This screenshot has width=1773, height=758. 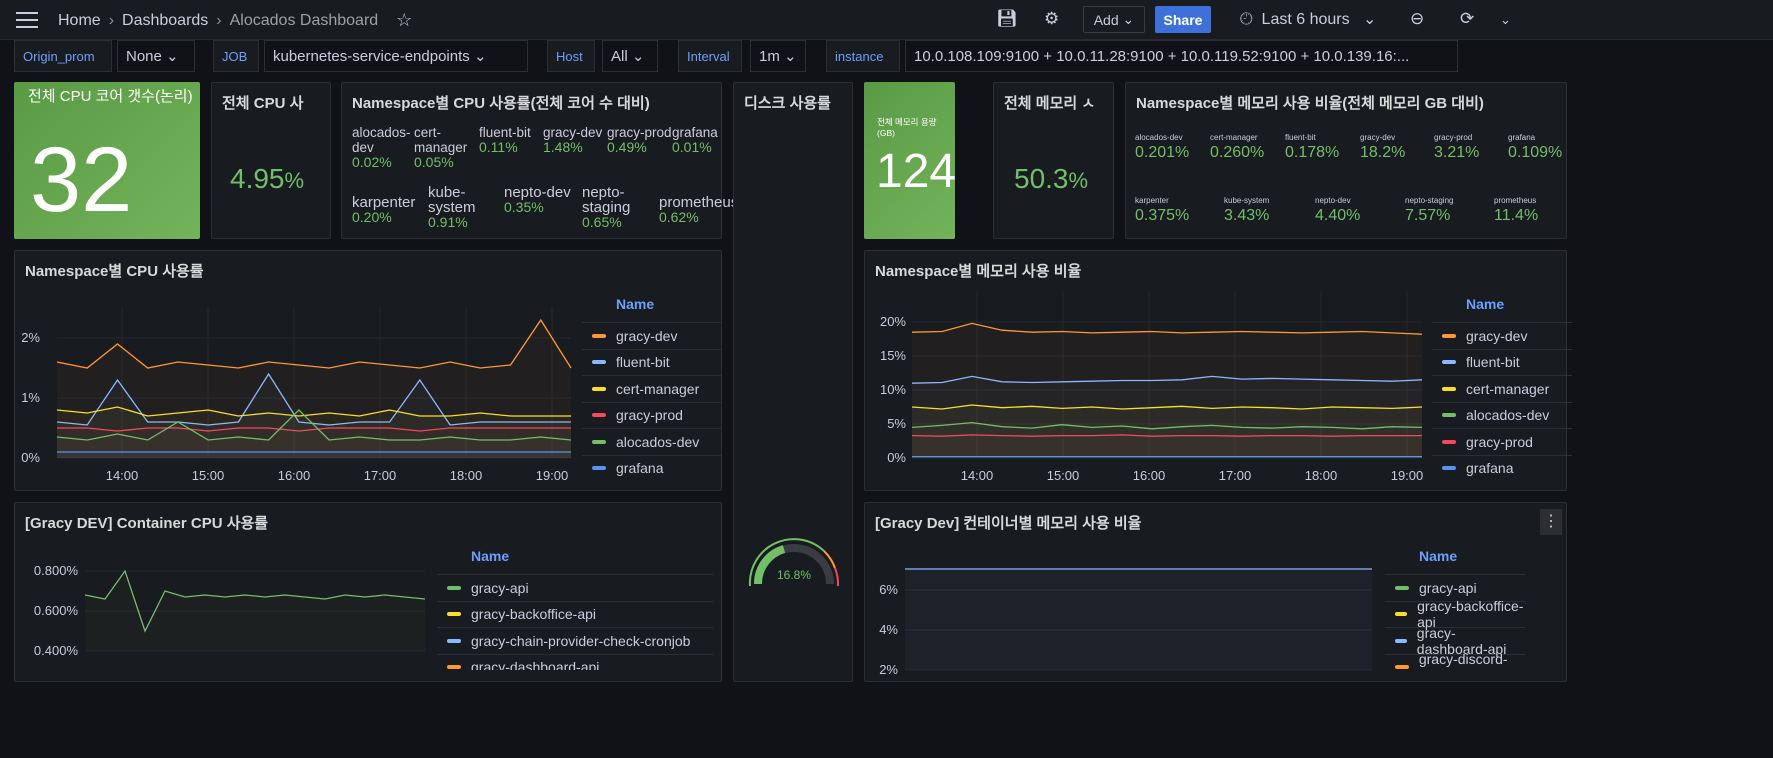 What do you see at coordinates (575, 640) in the screenshot?
I see `legend-item: gracy-chain-provider-check-cronjob` at bounding box center [575, 640].